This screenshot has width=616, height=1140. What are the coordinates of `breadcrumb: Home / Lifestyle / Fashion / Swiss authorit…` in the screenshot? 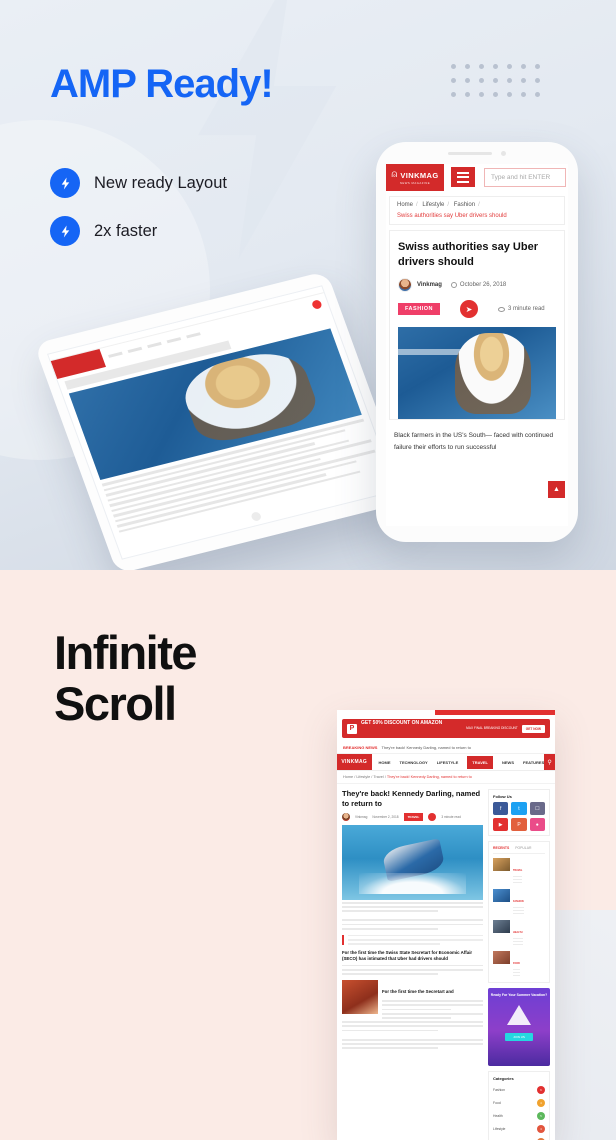 It's located at (477, 210).